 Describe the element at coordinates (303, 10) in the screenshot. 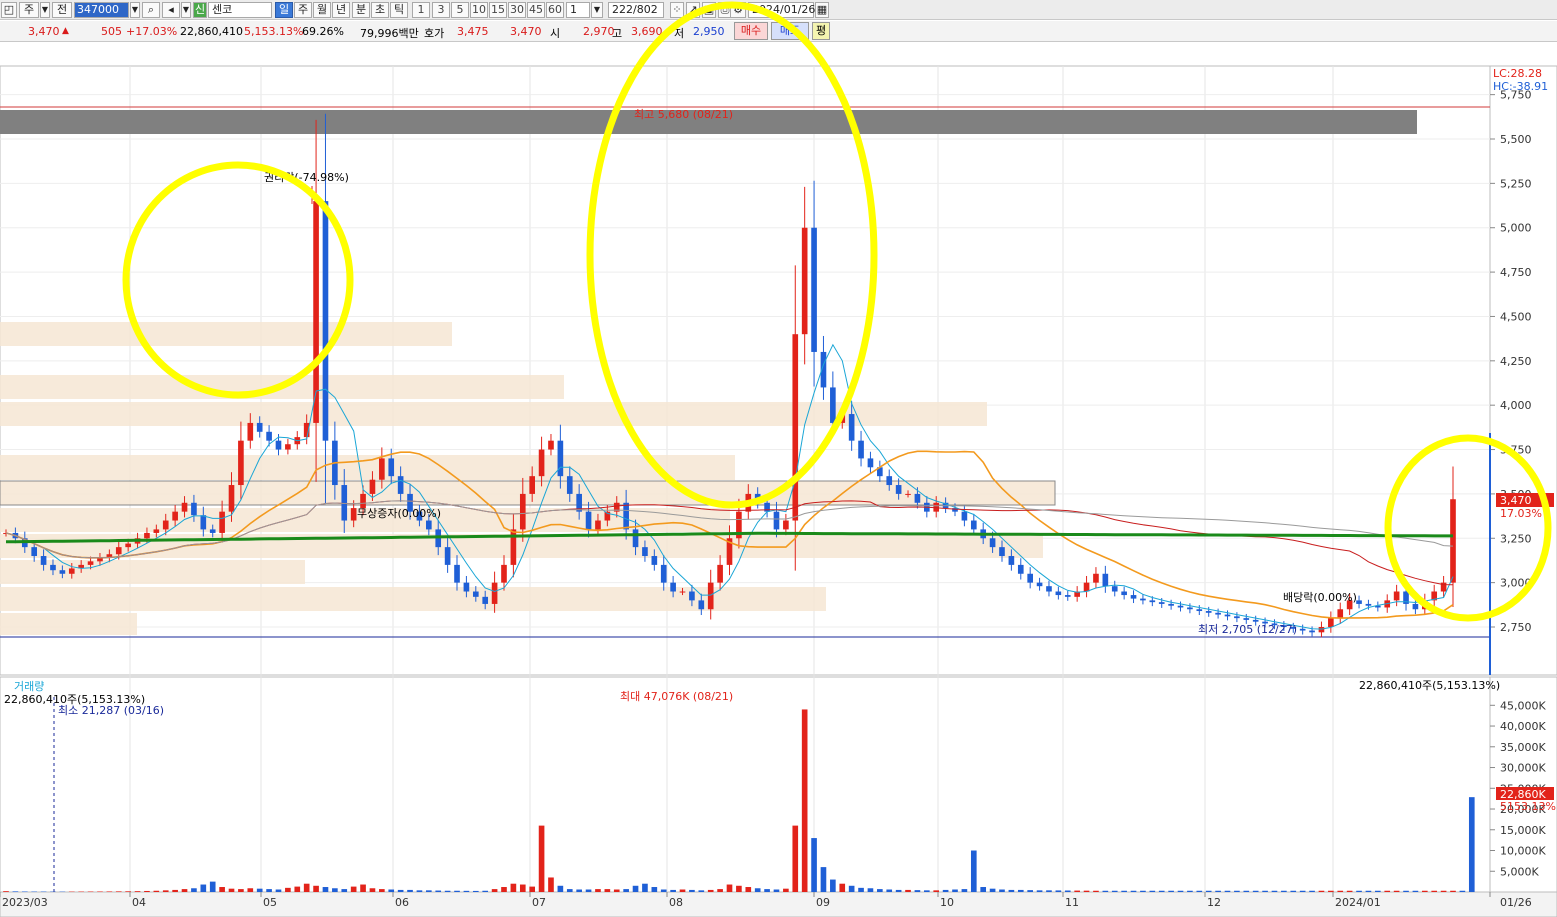

I see `tab-period-1: 주` at that location.